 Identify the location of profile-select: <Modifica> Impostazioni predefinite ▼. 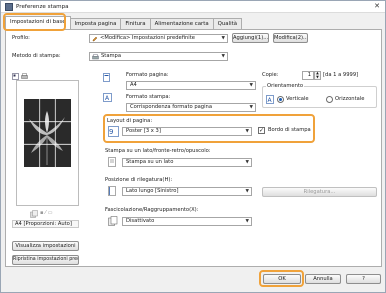
(158, 38).